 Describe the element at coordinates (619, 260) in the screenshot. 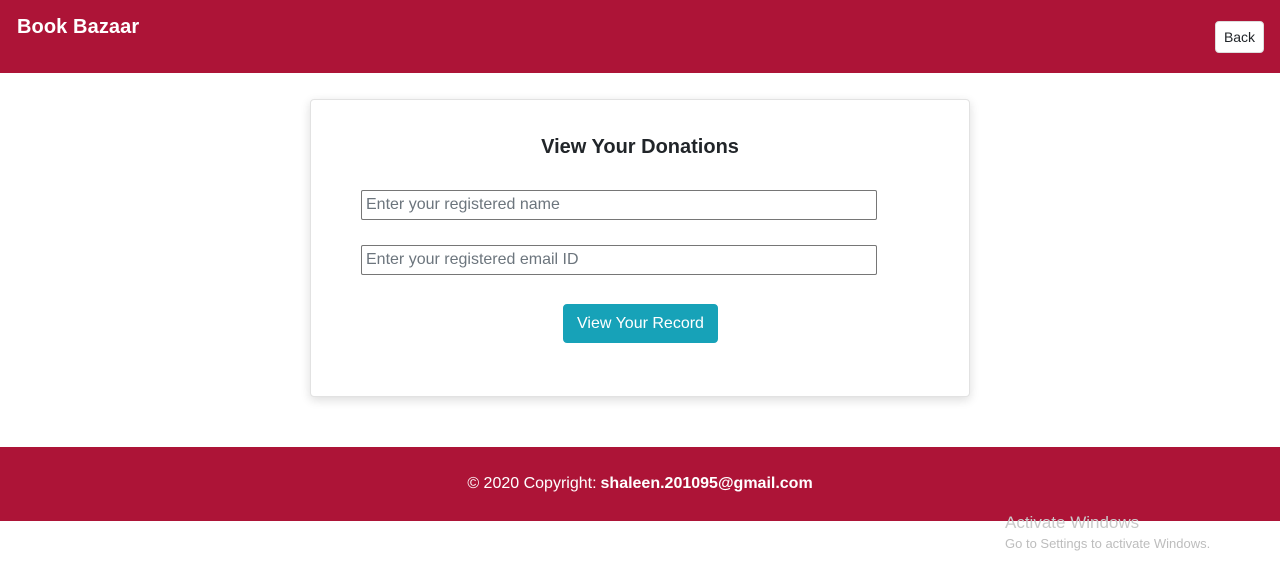

I see `registered-email-input` at that location.